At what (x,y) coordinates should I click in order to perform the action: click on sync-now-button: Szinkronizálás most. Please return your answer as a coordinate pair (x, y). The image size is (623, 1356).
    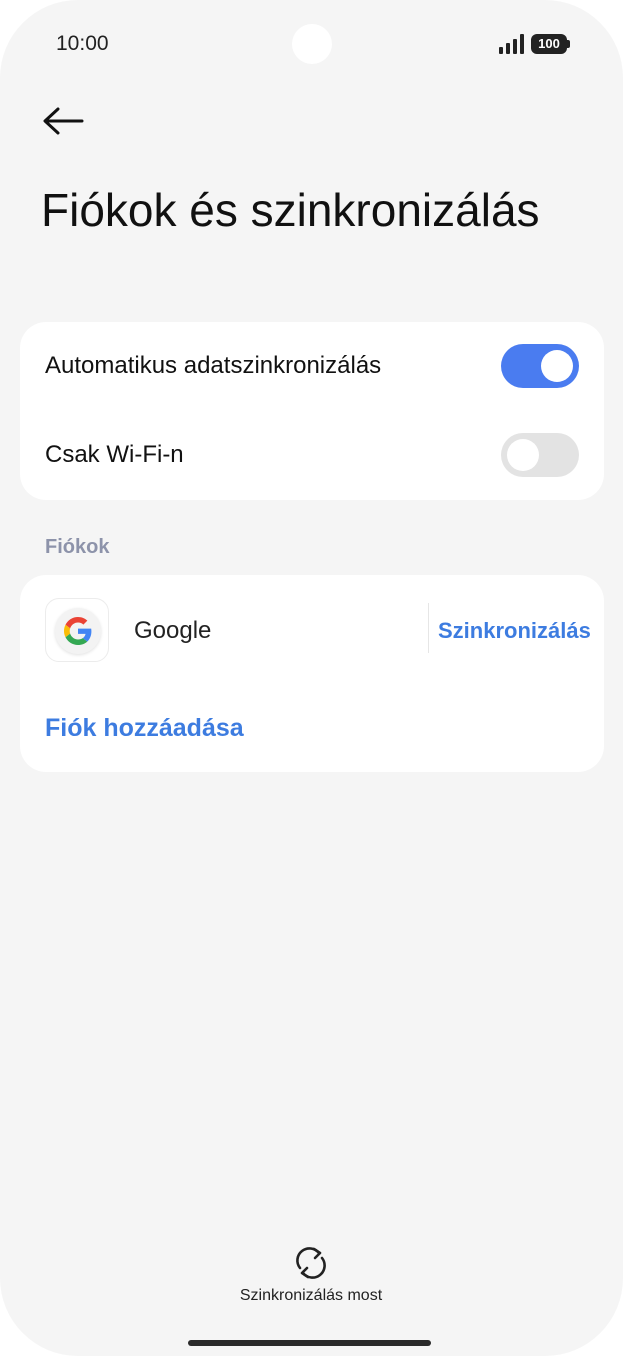
    Looking at the image, I should click on (311, 1275).